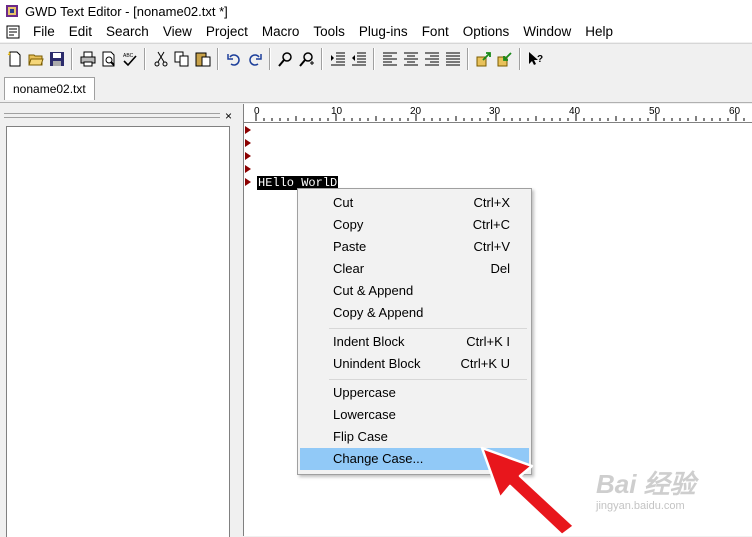 The image size is (752, 537). I want to click on menu-font: Font, so click(435, 32).